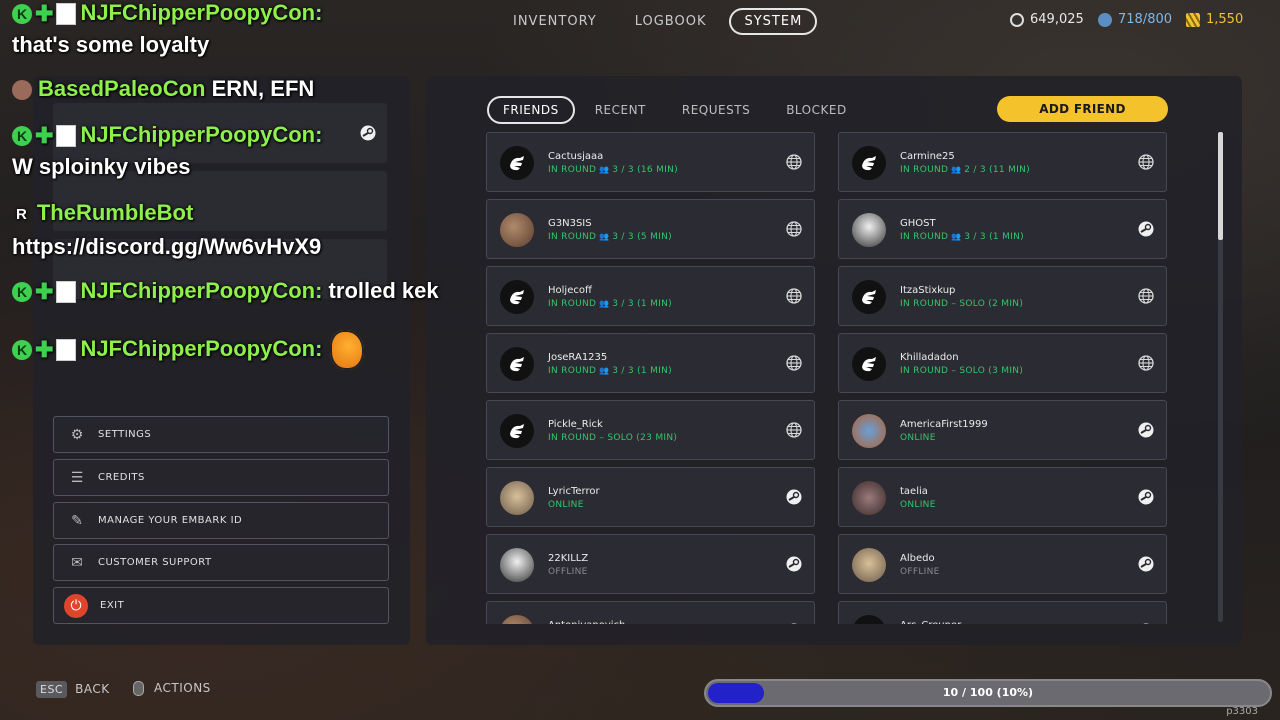  What do you see at coordinates (574, 491) in the screenshot?
I see `friend-name: LyricTerror` at bounding box center [574, 491].